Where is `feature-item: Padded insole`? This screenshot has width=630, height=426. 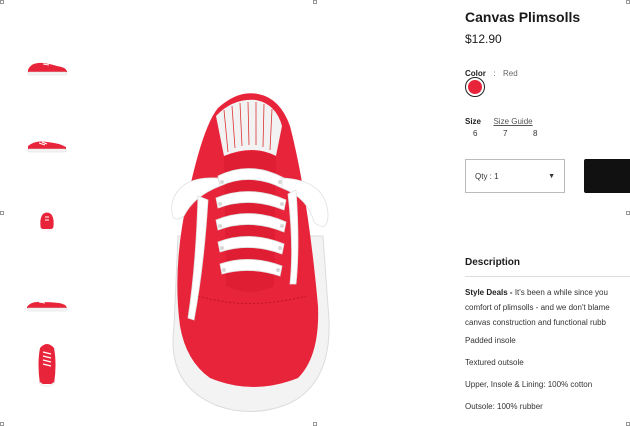 feature-item: Padded insole is located at coordinates (490, 340).